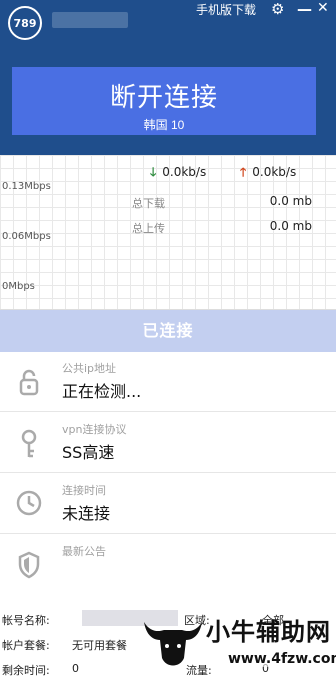 The image size is (336, 681). What do you see at coordinates (90, 20) in the screenshot?
I see `blurred-username` at bounding box center [90, 20].